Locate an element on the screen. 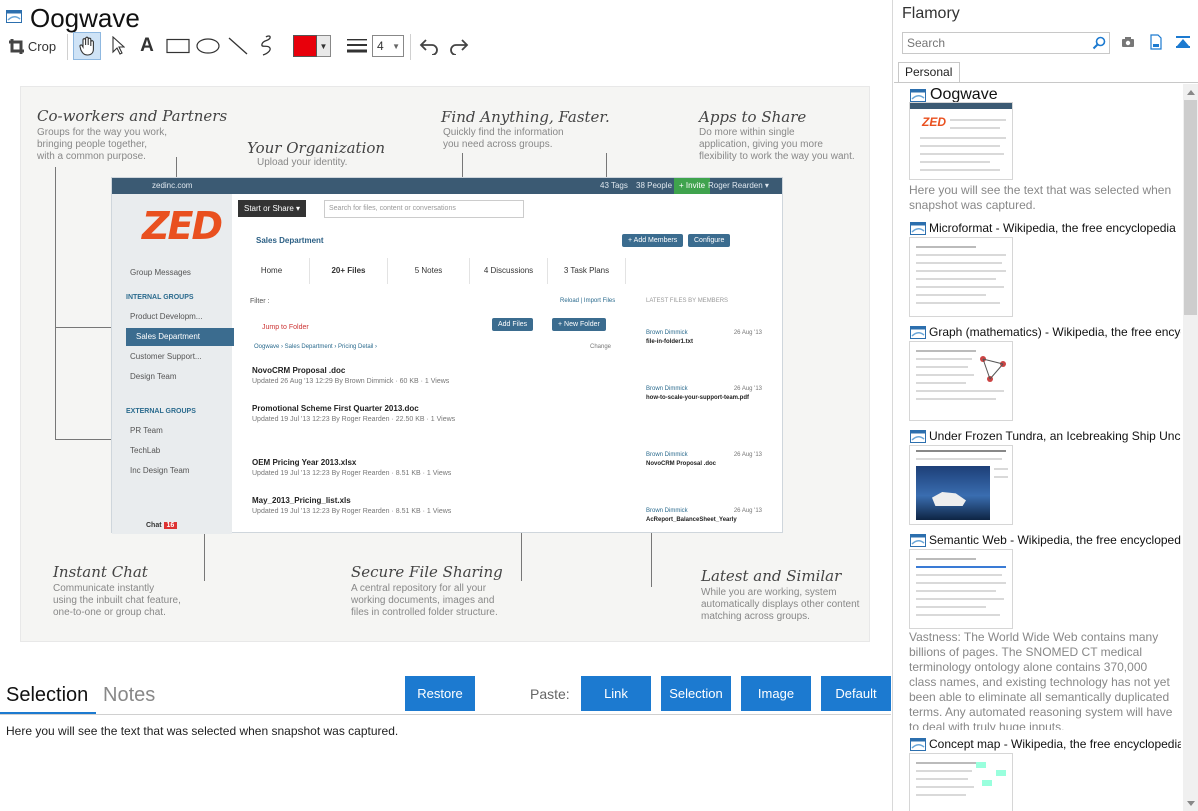  new-folder-button: + New Folder is located at coordinates (579, 324).